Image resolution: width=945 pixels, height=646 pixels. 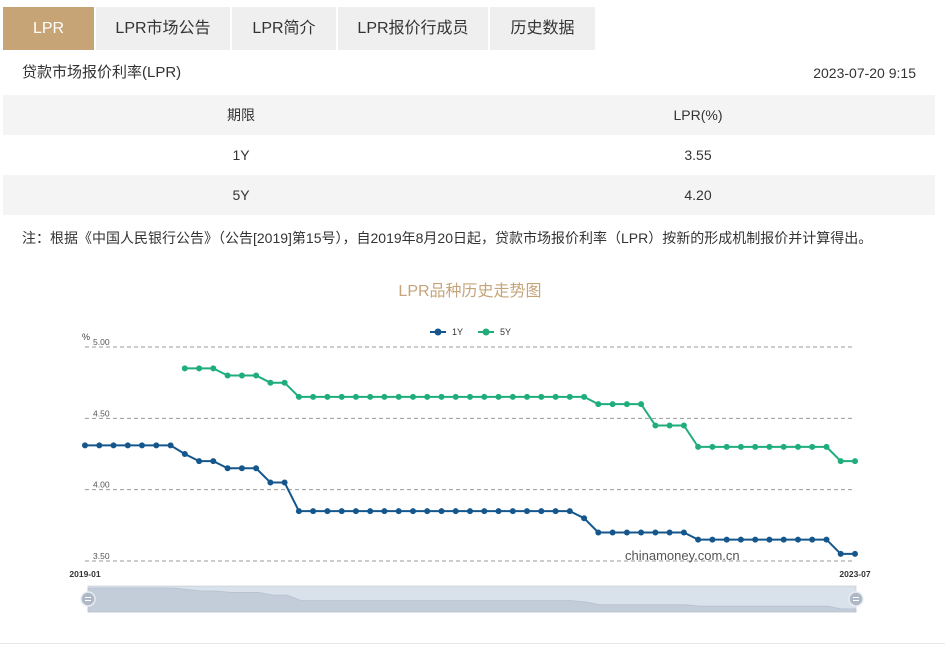 I want to click on table-row: 1Y 3.55, so click(x=469, y=155).